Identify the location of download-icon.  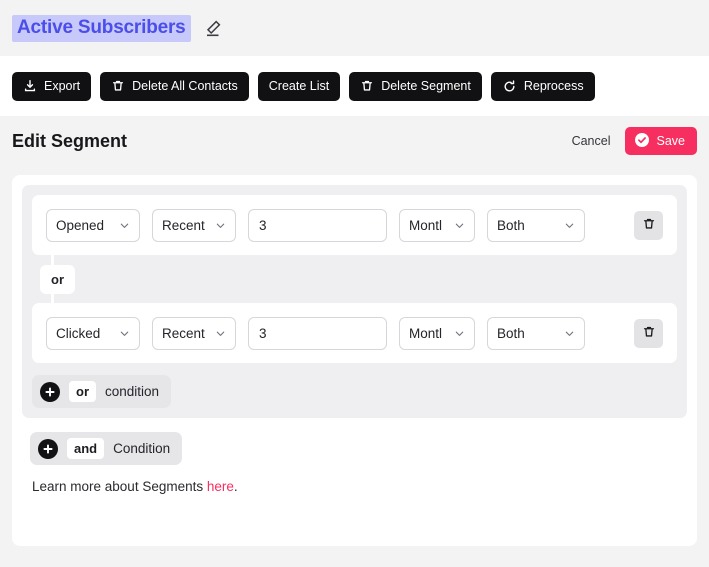
(30, 86).